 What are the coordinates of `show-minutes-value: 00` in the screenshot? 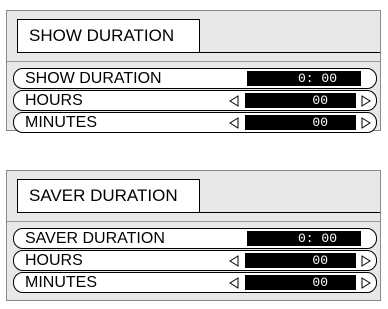 It's located at (300, 122).